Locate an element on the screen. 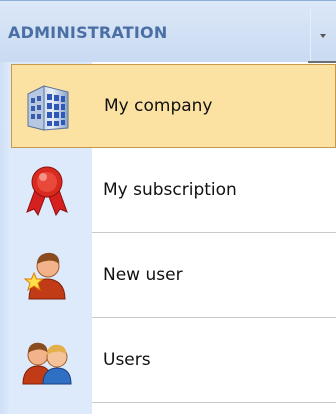 This screenshot has height=414, width=336. subscription-ribbon-icon is located at coordinates (47, 190).